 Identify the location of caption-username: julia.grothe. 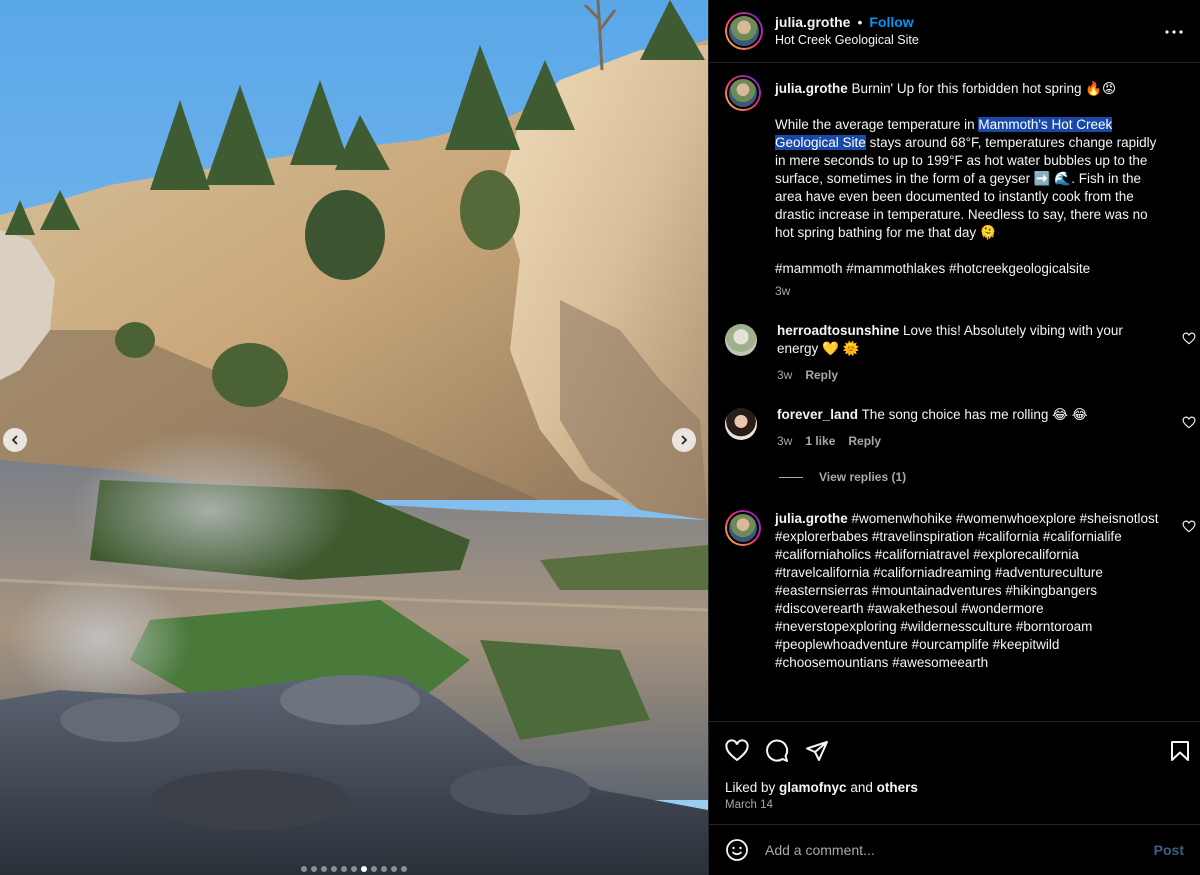
(811, 88).